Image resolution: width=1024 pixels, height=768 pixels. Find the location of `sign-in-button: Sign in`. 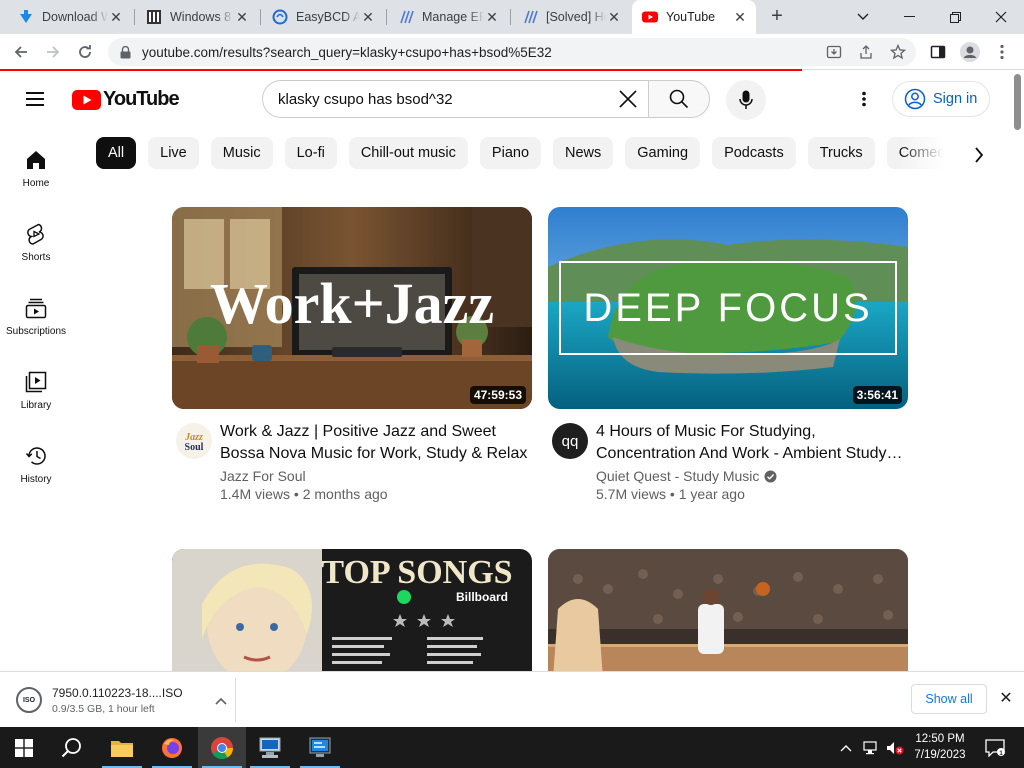

sign-in-button: Sign in is located at coordinates (941, 99).